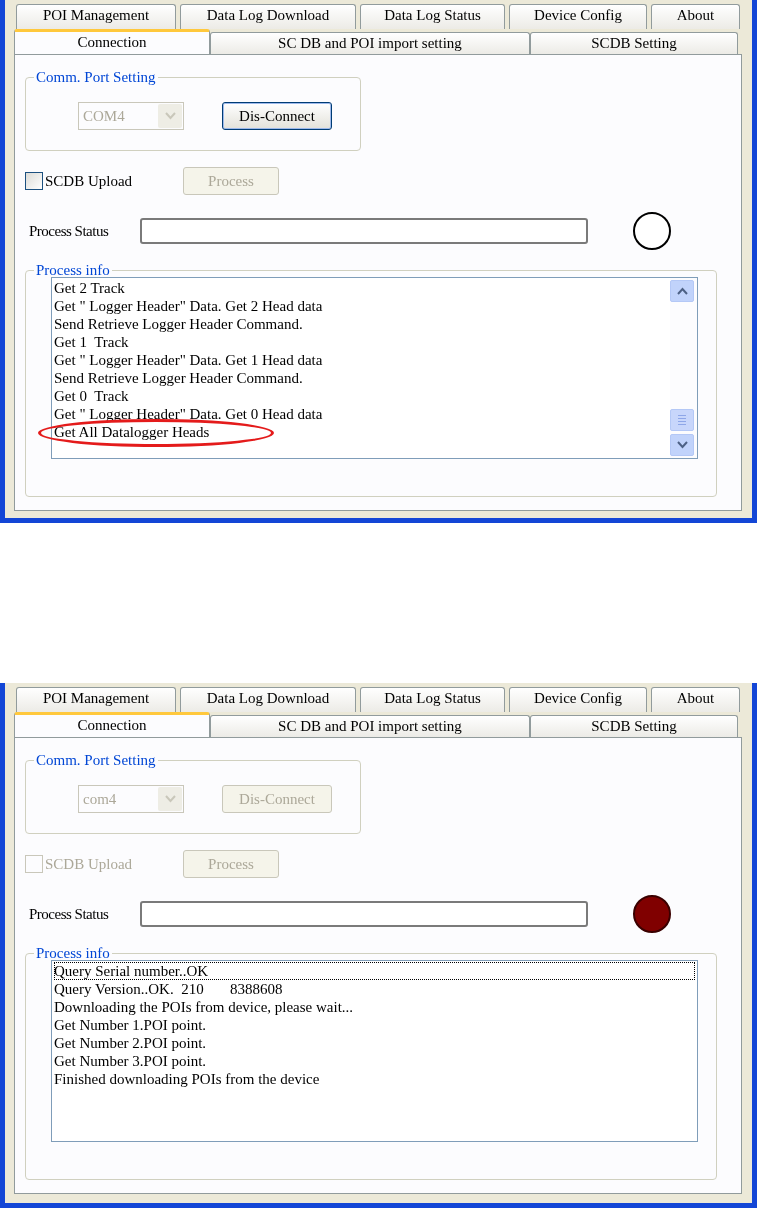 This screenshot has height=1208, width=760. Describe the element at coordinates (374, 971) in the screenshot. I see `log-line: Query Serial number..OK` at that location.